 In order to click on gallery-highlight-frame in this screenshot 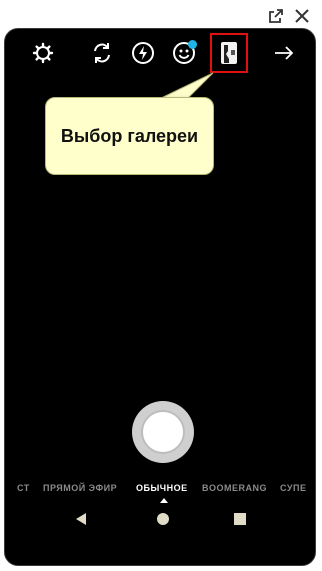, I will do `click(229, 53)`.